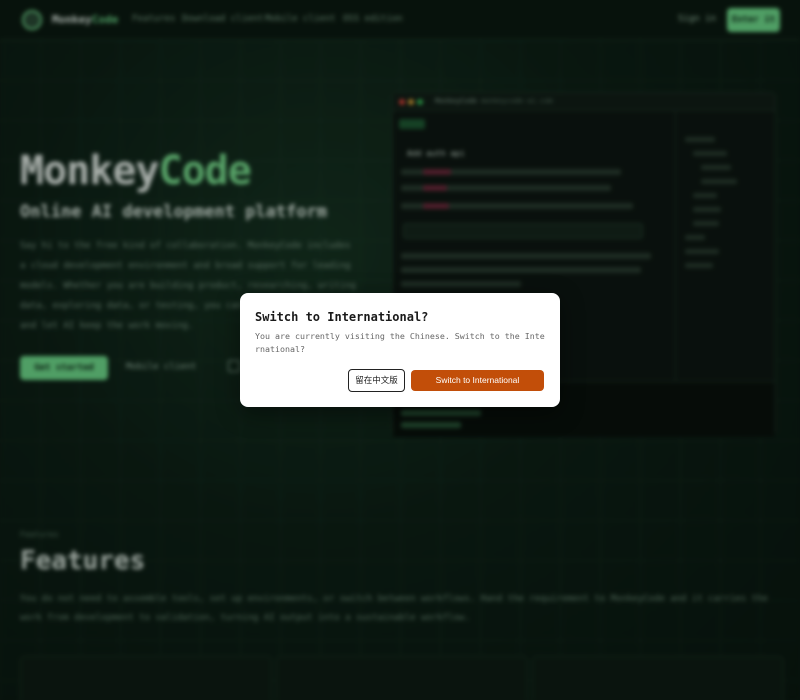 The image size is (800, 700). I want to click on switch-international-button: Switch to International, so click(477, 380).